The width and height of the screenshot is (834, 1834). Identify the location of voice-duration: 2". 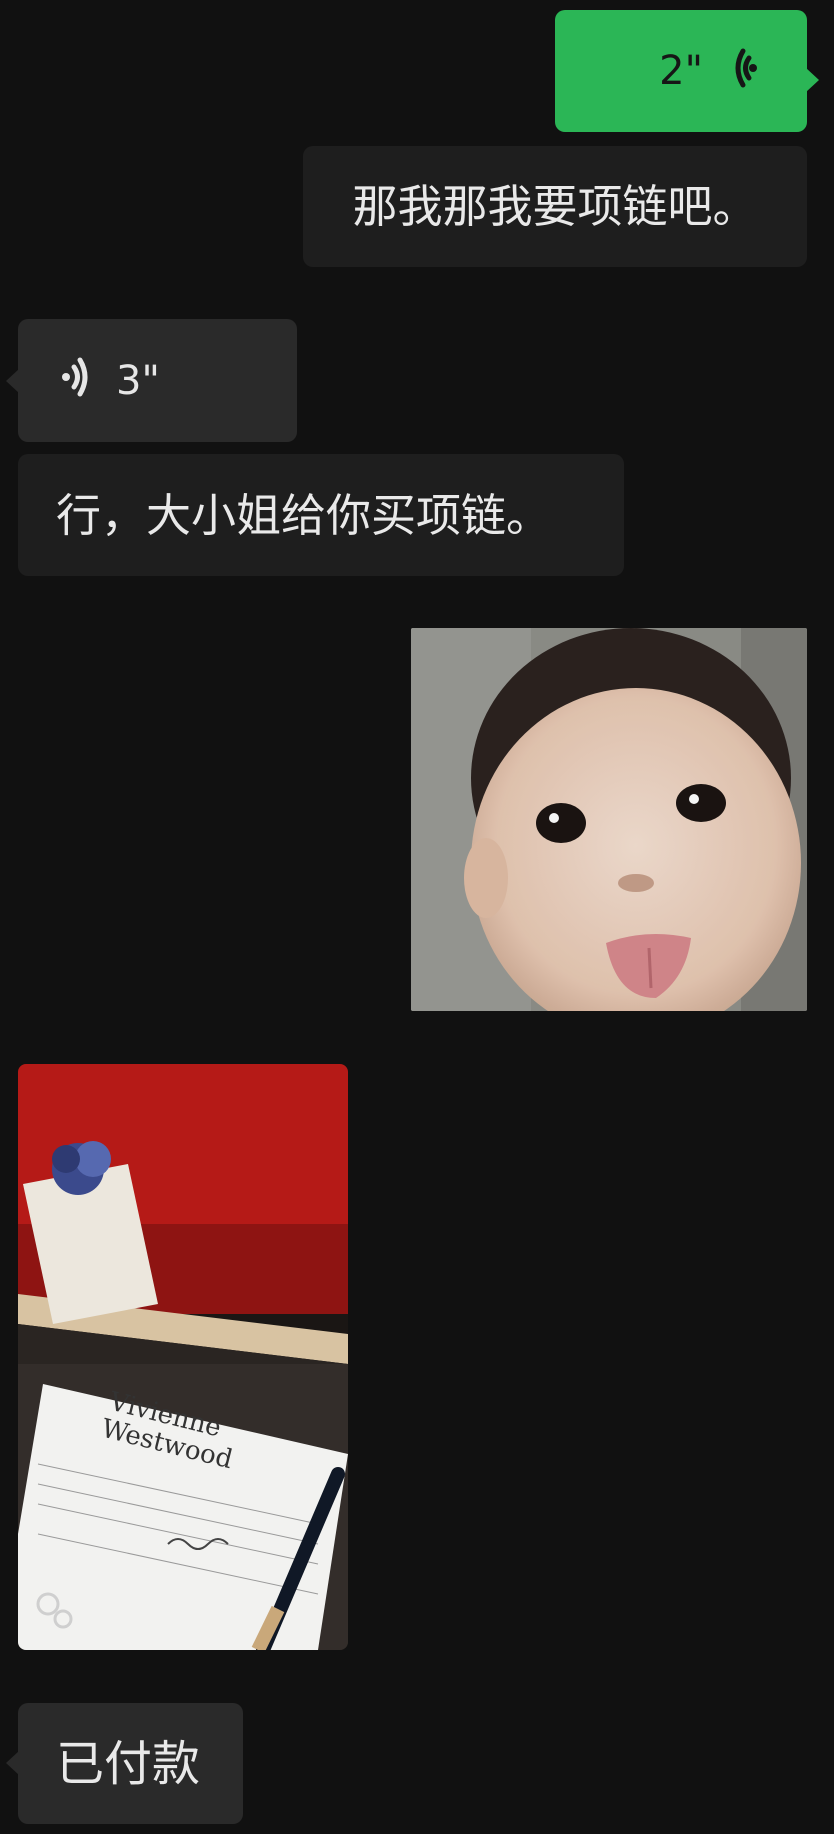
(681, 71).